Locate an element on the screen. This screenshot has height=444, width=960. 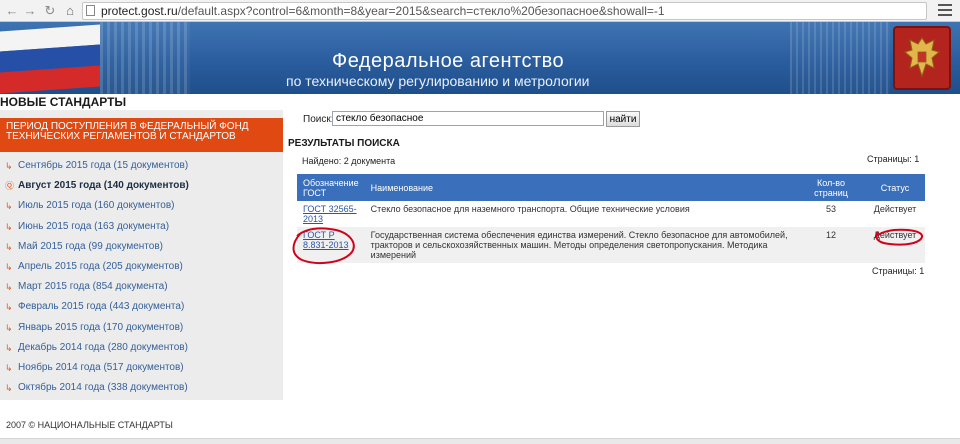
sidebar-item: ↳ Апрель 2015 года (205 документов) is located at coordinates (141, 267).